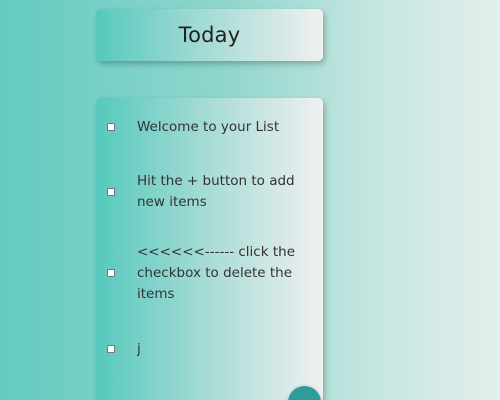 The width and height of the screenshot is (500, 400). Describe the element at coordinates (216, 191) in the screenshot. I see `list-item-text: Hit the + button to add new items` at that location.